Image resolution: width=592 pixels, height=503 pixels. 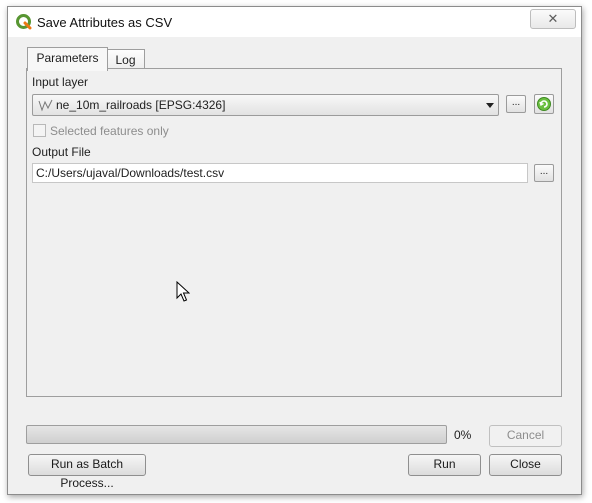 I want to click on input-layer-combobox: ne_10m_railroads [EPSG:4326], so click(x=265, y=105).